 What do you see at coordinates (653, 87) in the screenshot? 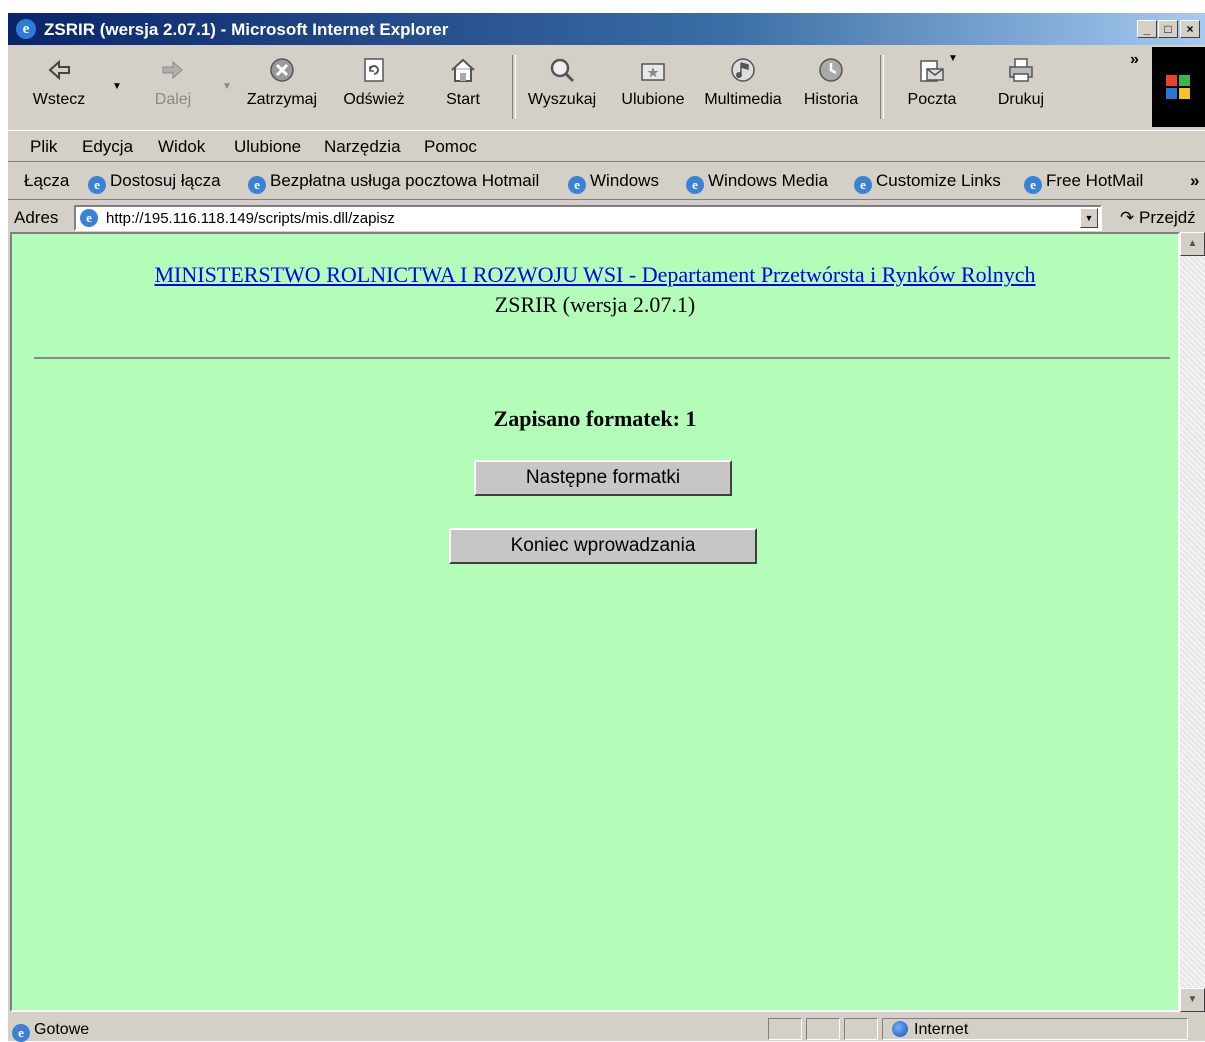
I see `favorites-button: Ulubione` at bounding box center [653, 87].